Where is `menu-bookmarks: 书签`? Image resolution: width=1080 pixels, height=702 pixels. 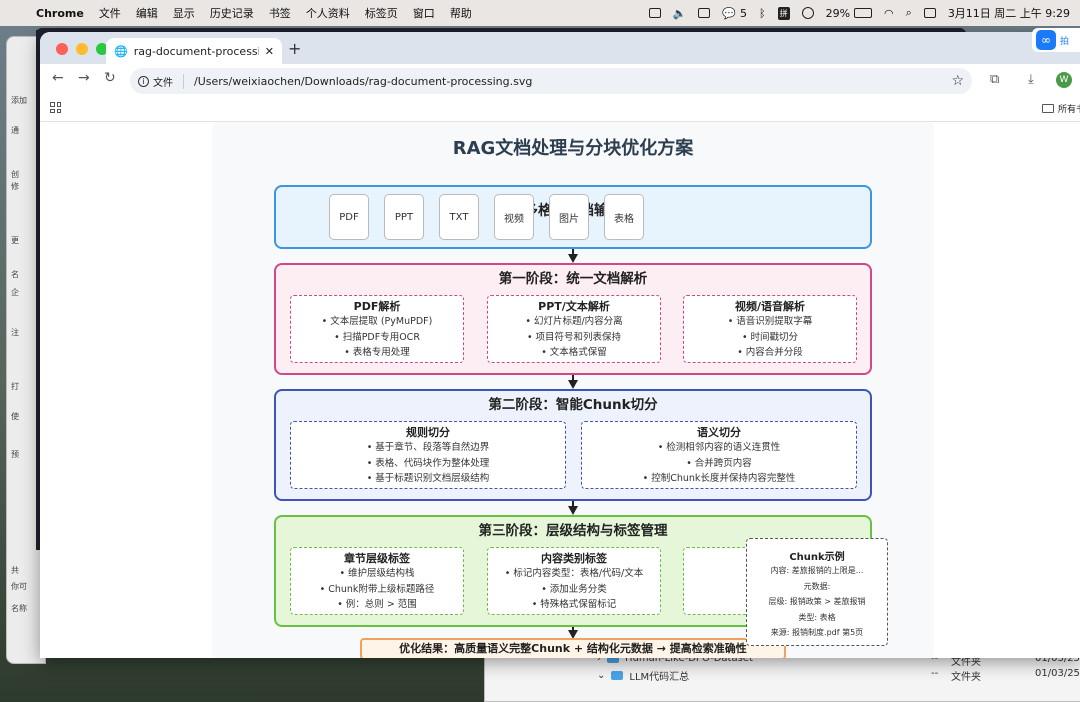
menu-bookmarks: 书签 is located at coordinates (280, 13).